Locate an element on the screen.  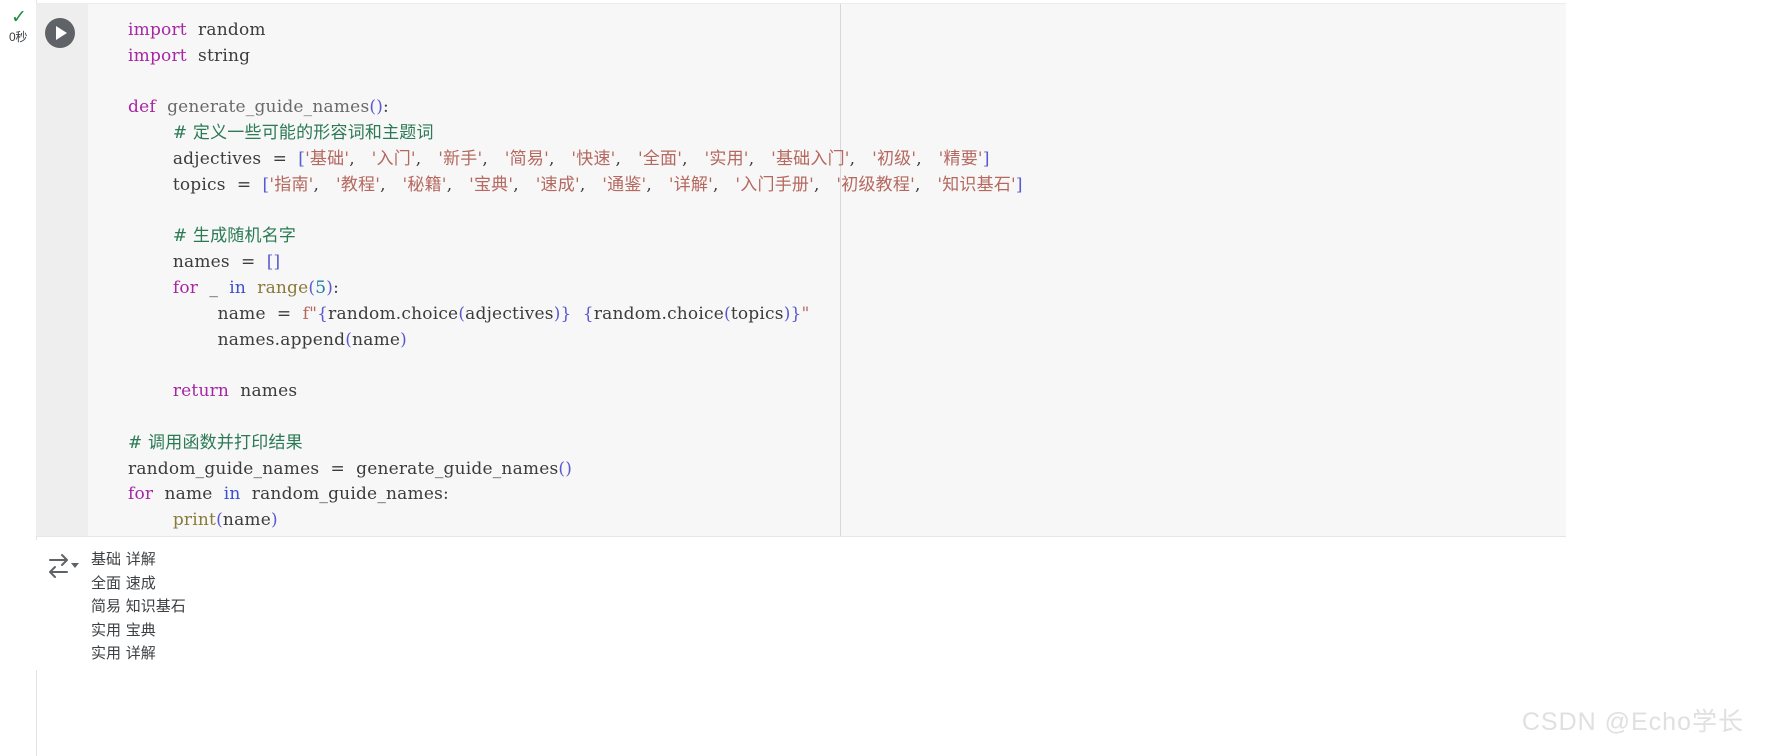
execution-time-label: 0秒 is located at coordinates (18, 37).